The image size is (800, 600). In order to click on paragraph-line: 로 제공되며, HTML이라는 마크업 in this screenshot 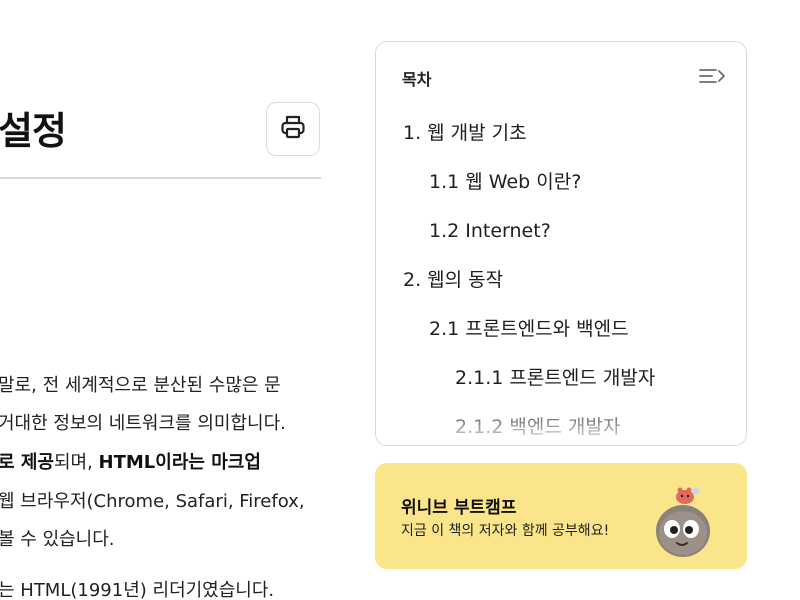, I will do `click(130, 463)`.